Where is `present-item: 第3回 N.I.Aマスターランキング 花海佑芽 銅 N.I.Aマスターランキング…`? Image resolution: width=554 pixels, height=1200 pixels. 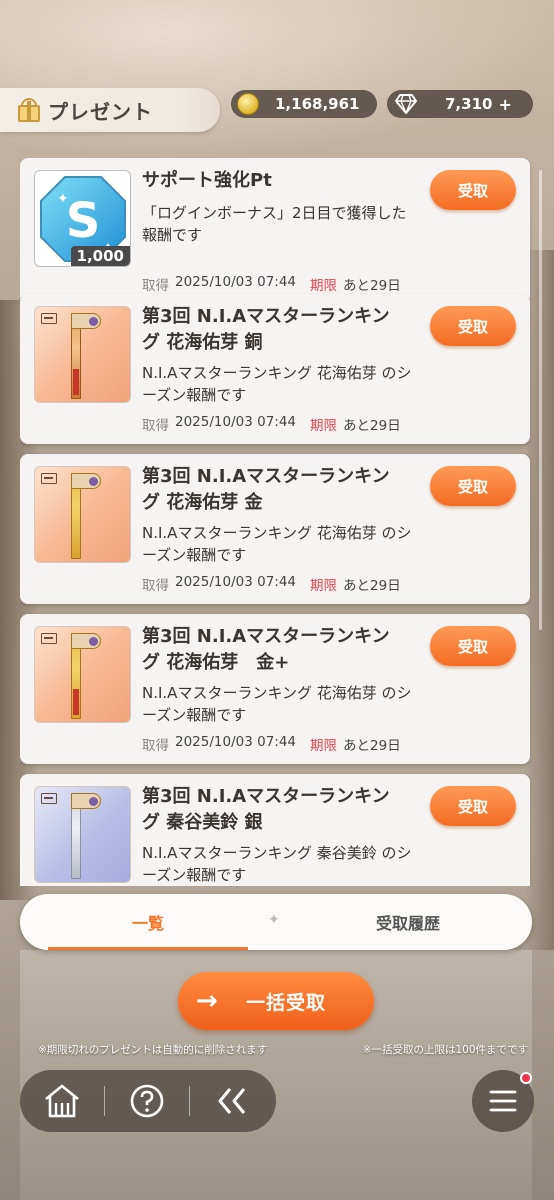 present-item: 第3回 N.I.Aマスターランキング 花海佑芽 銅 N.I.Aマスターランキング… is located at coordinates (275, 369).